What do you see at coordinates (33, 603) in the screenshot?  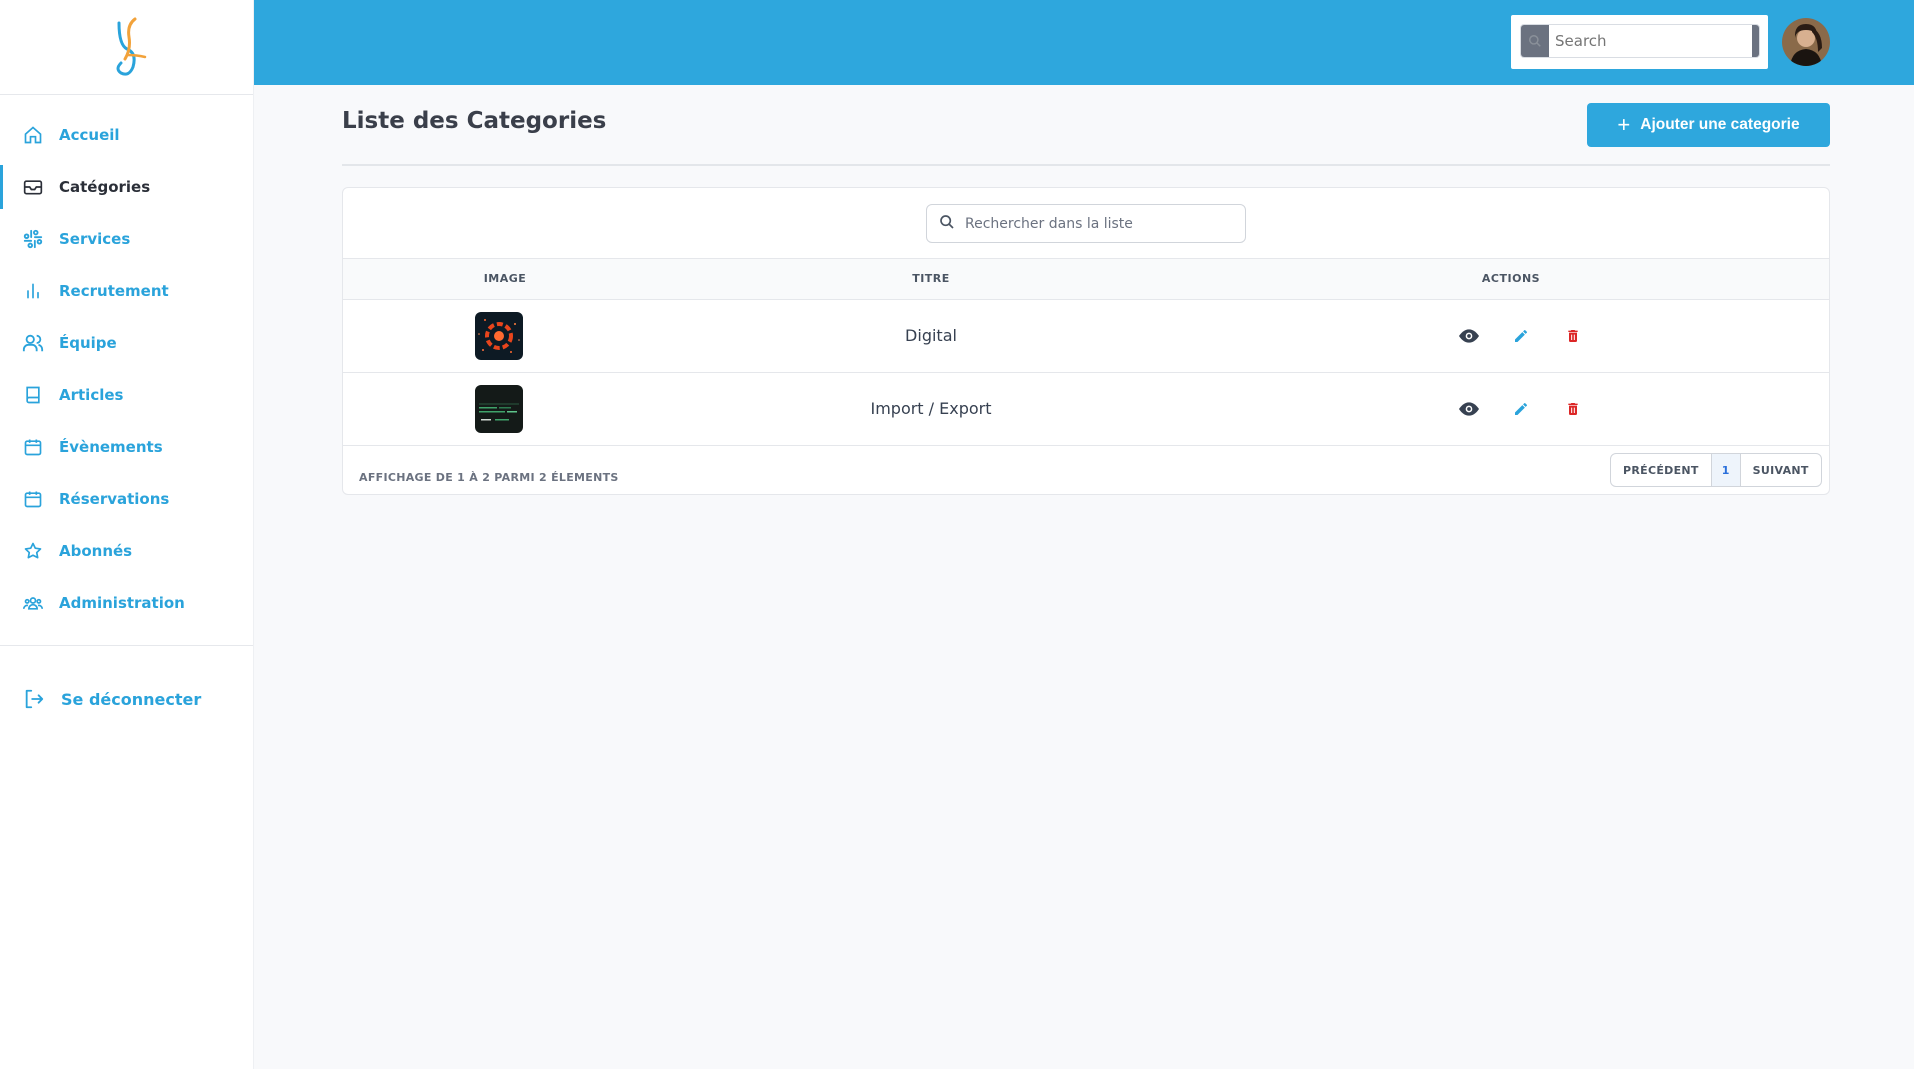 I see `admin-group-icon` at bounding box center [33, 603].